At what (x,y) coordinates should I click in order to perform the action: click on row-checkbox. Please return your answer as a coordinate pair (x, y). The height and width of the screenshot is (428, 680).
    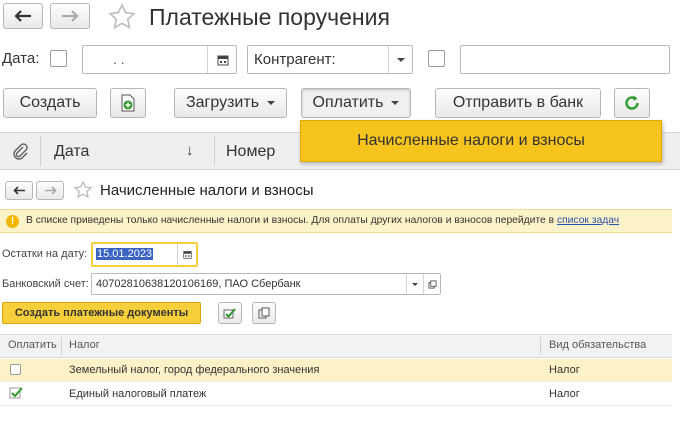
    Looking at the image, I should click on (15, 369).